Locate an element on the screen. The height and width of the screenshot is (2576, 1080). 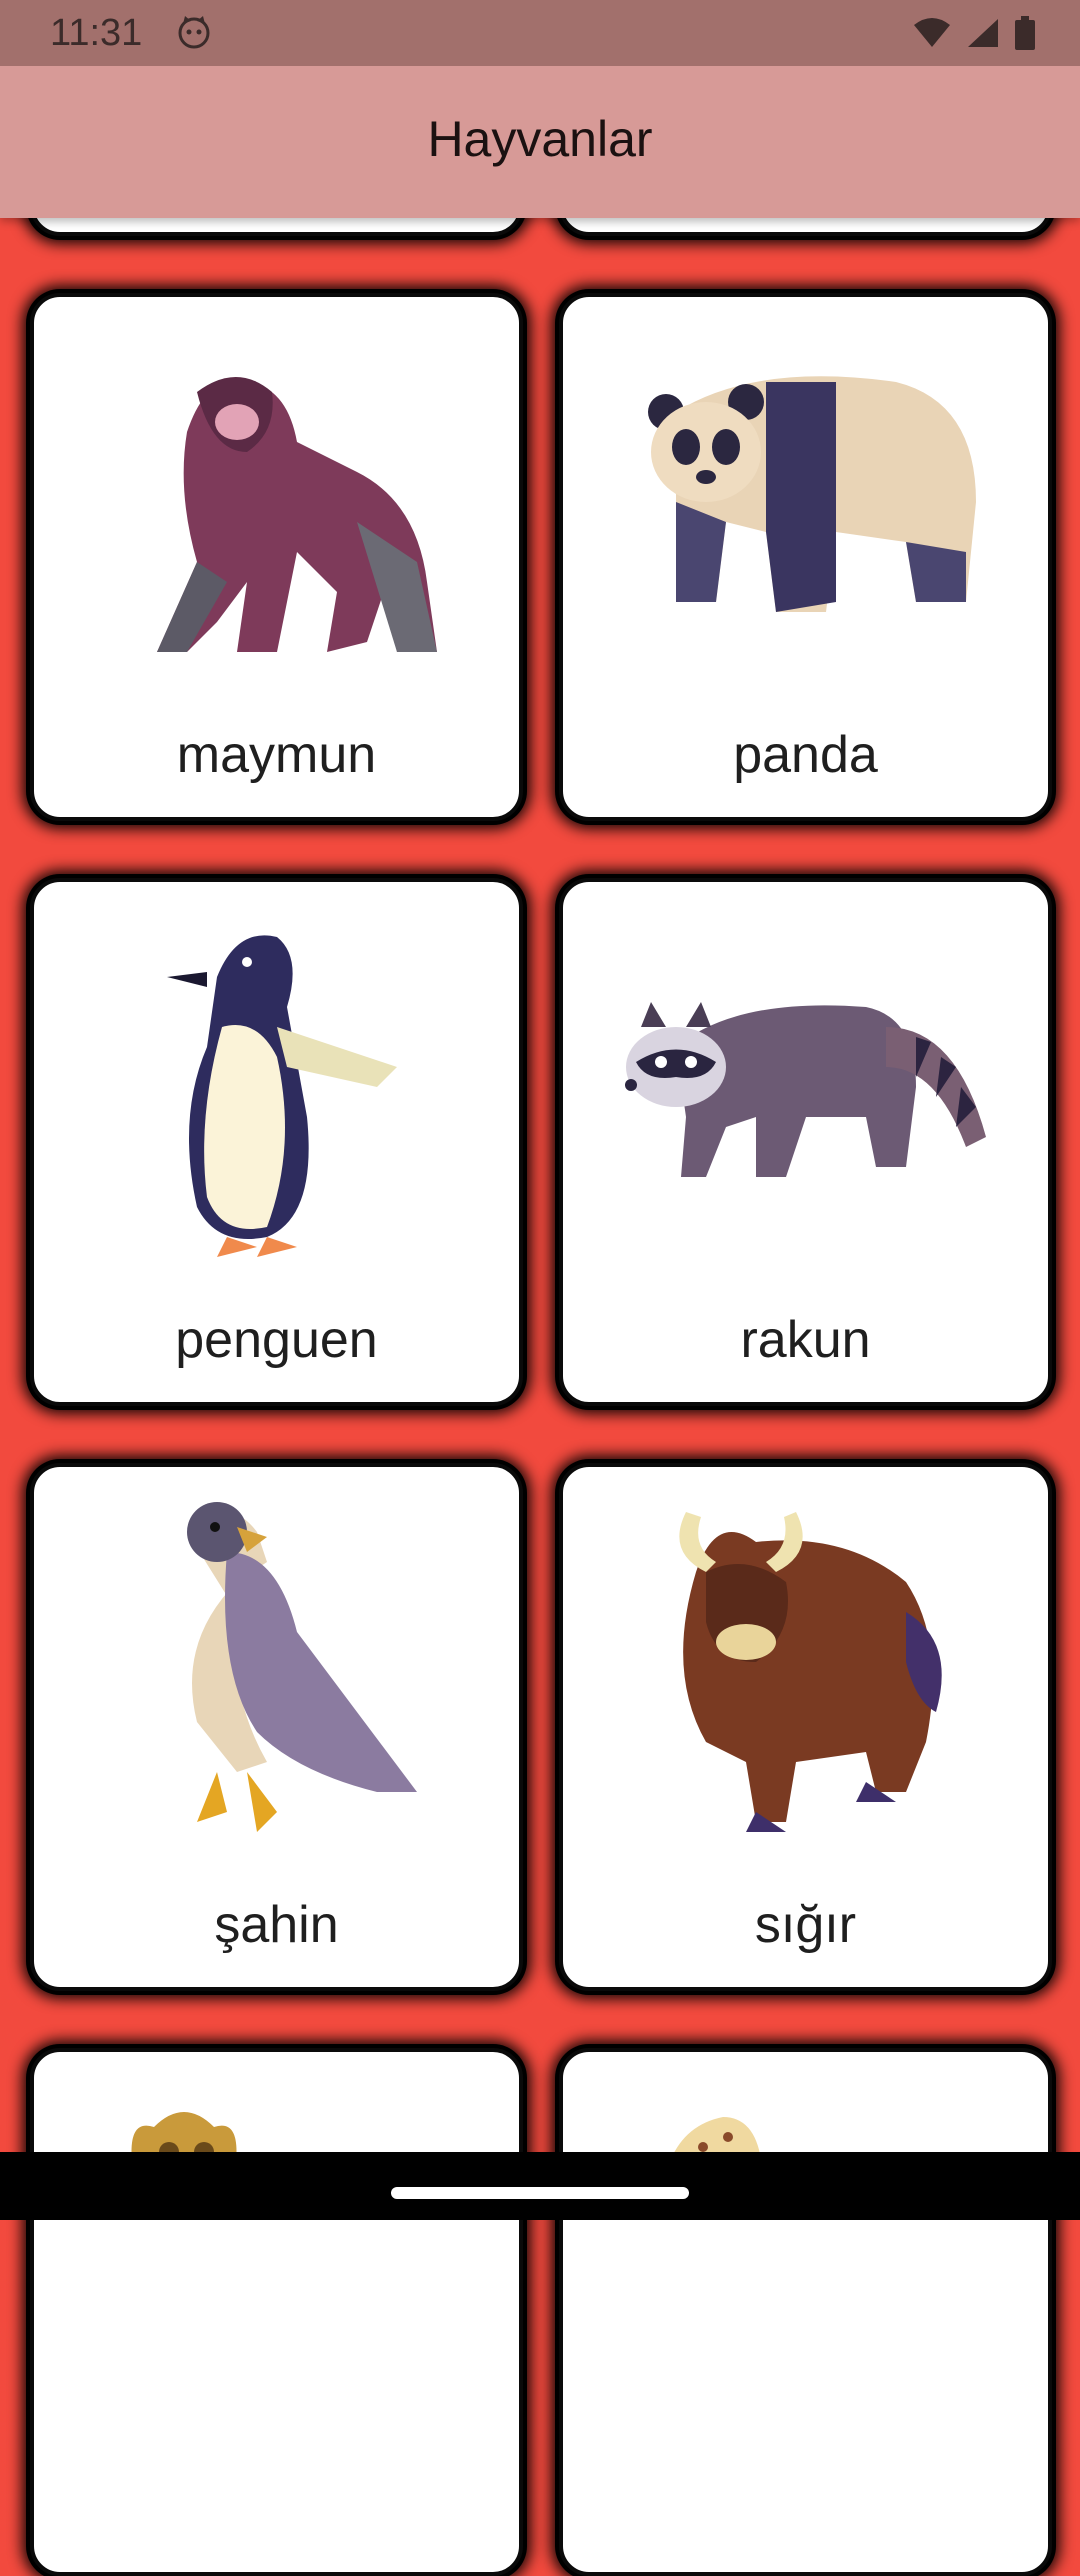
animal-label: penguen is located at coordinates (276, 1340).